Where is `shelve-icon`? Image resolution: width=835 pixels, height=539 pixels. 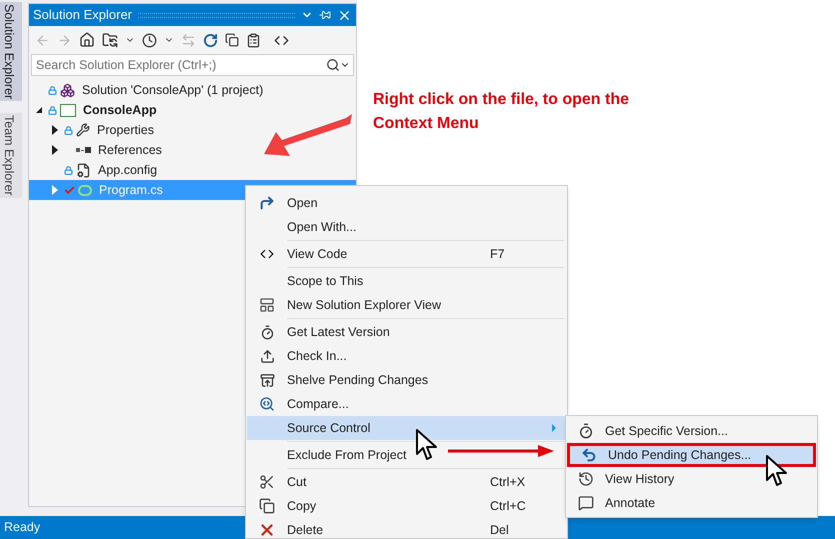
shelve-icon is located at coordinates (267, 380).